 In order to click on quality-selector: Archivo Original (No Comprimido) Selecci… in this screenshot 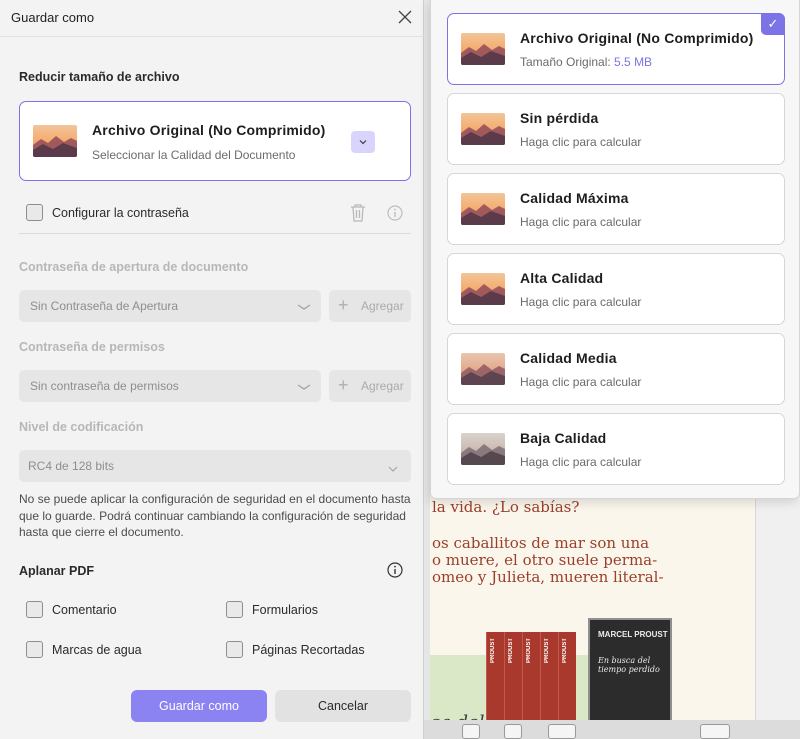, I will do `click(215, 141)`.